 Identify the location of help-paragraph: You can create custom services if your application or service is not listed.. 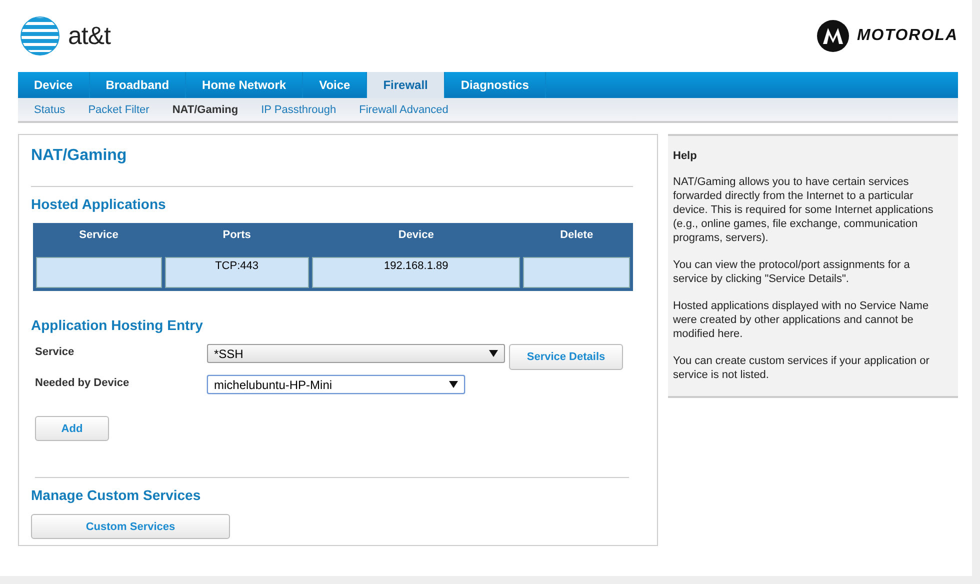
(801, 368).